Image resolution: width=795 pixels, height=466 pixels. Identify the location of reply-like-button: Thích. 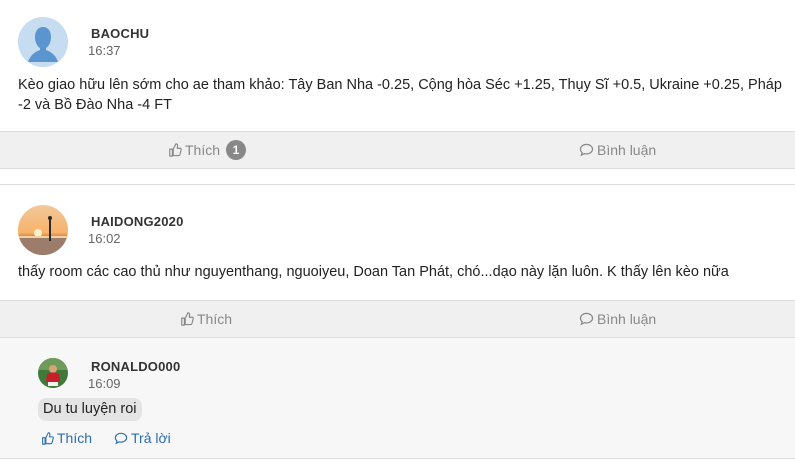
(66, 438).